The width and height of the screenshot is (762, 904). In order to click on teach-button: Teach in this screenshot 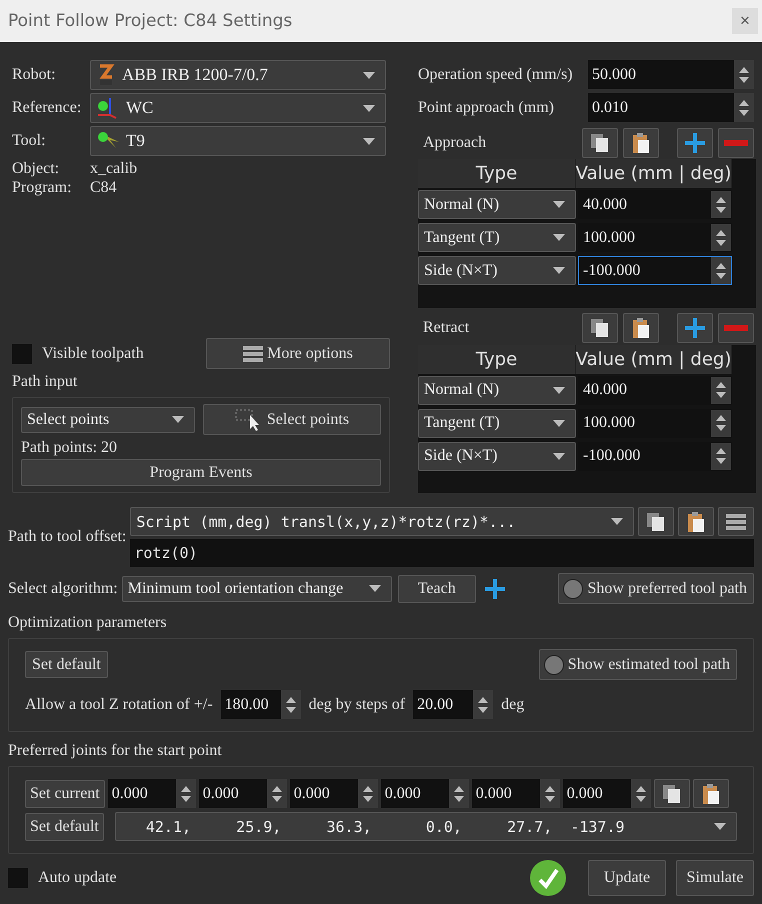, I will do `click(437, 588)`.